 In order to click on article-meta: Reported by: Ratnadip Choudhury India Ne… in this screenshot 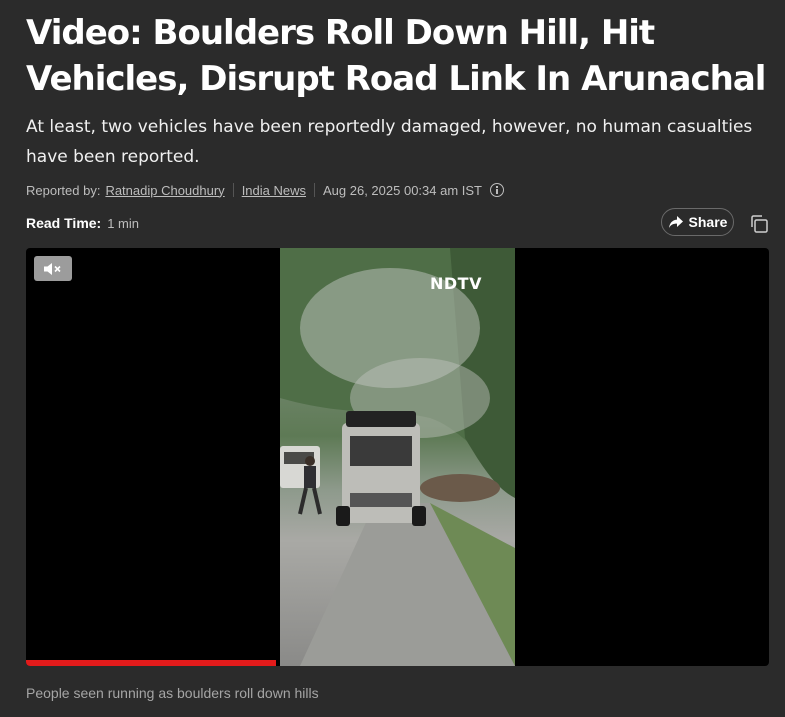, I will do `click(265, 190)`.